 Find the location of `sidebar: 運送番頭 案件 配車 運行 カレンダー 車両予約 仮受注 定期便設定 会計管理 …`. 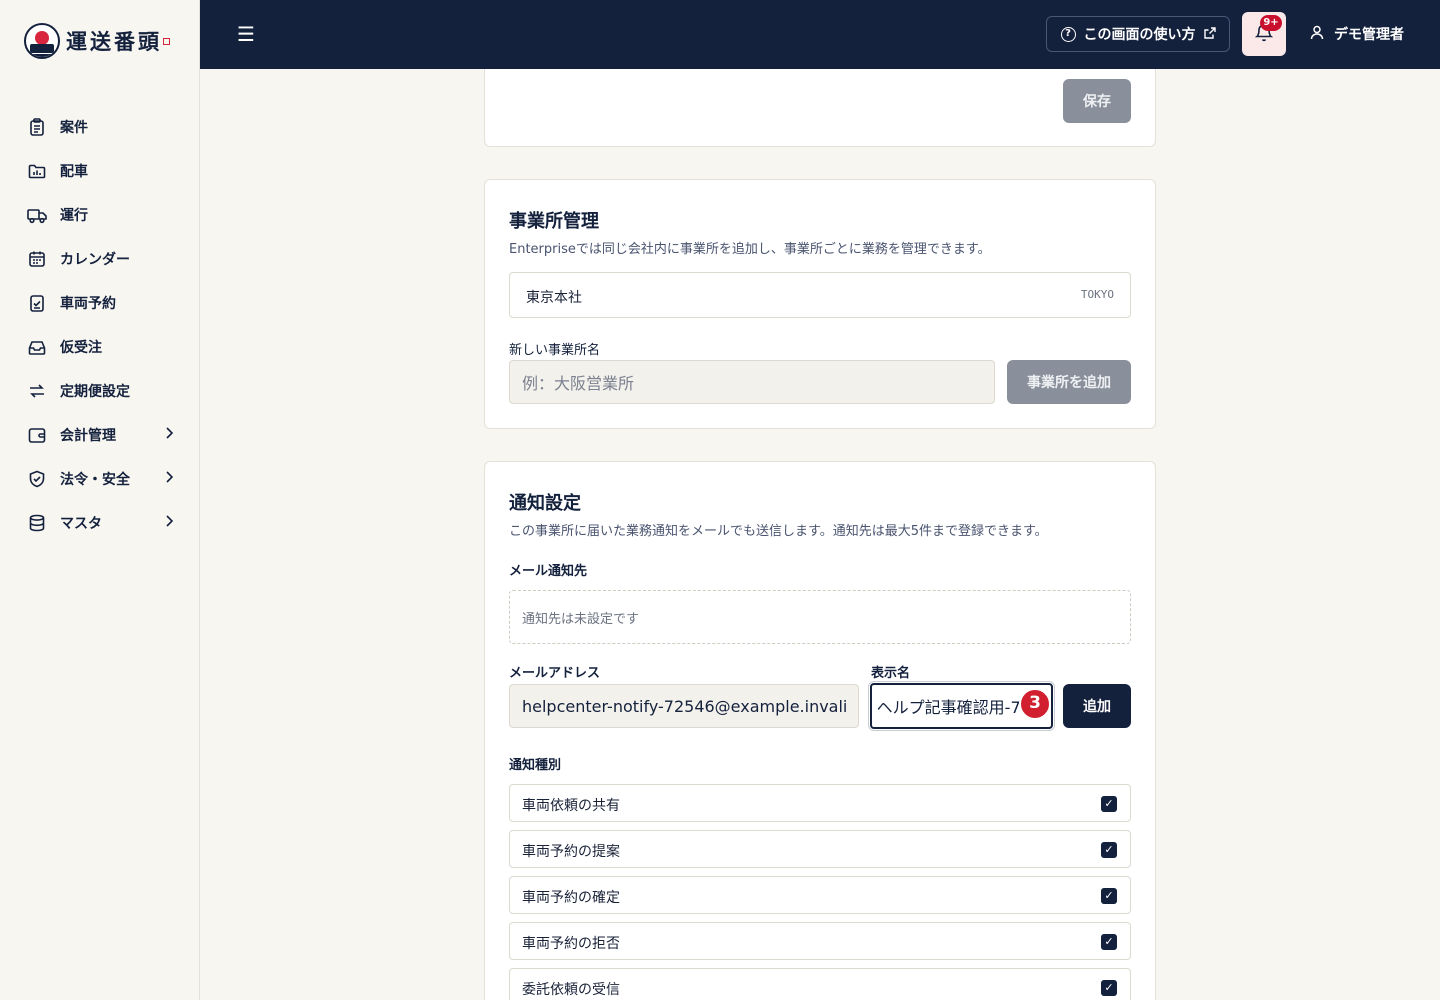

sidebar: 運送番頭 案件 配車 運行 カレンダー 車両予約 仮受注 定期便設定 会計管理 … is located at coordinates (100, 500).